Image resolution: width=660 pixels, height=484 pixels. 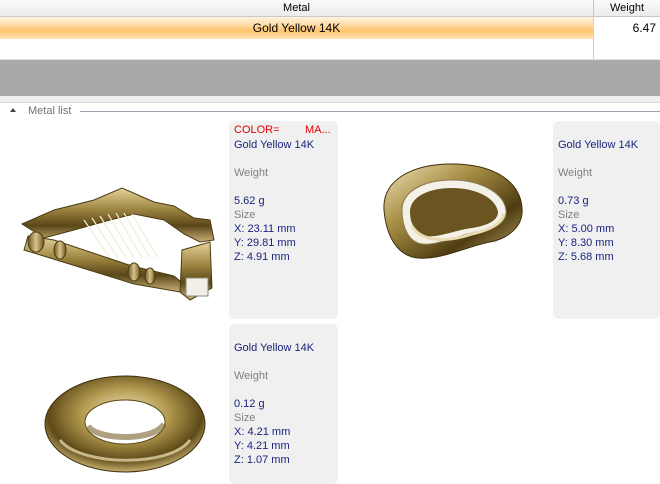 I want to click on collapse-arrow-icon, so click(x=13, y=110).